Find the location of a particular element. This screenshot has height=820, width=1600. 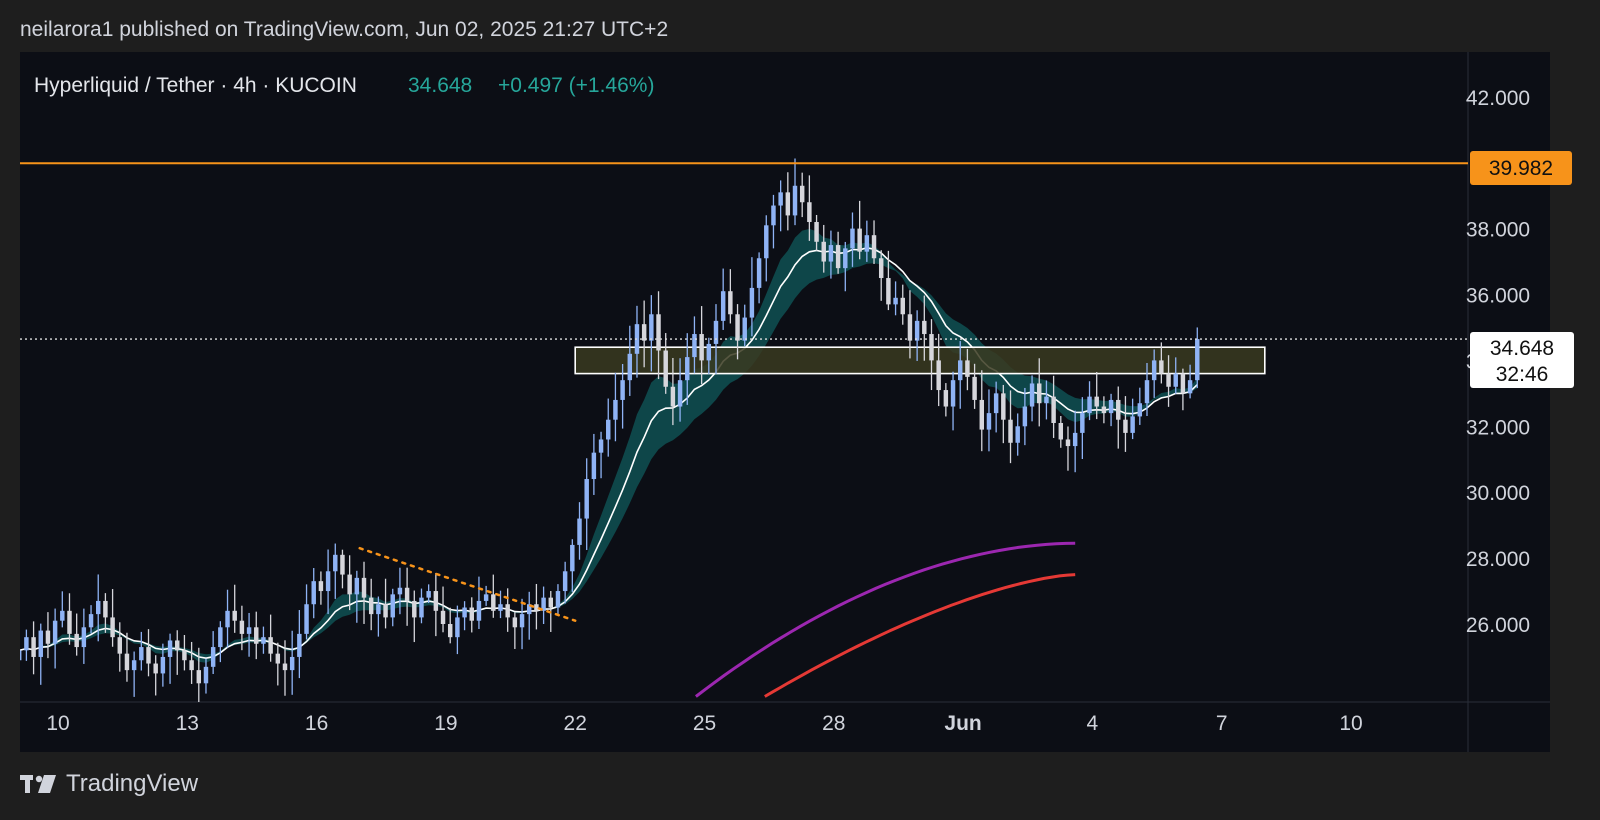

x-tick-label: 16 is located at coordinates (316, 723).